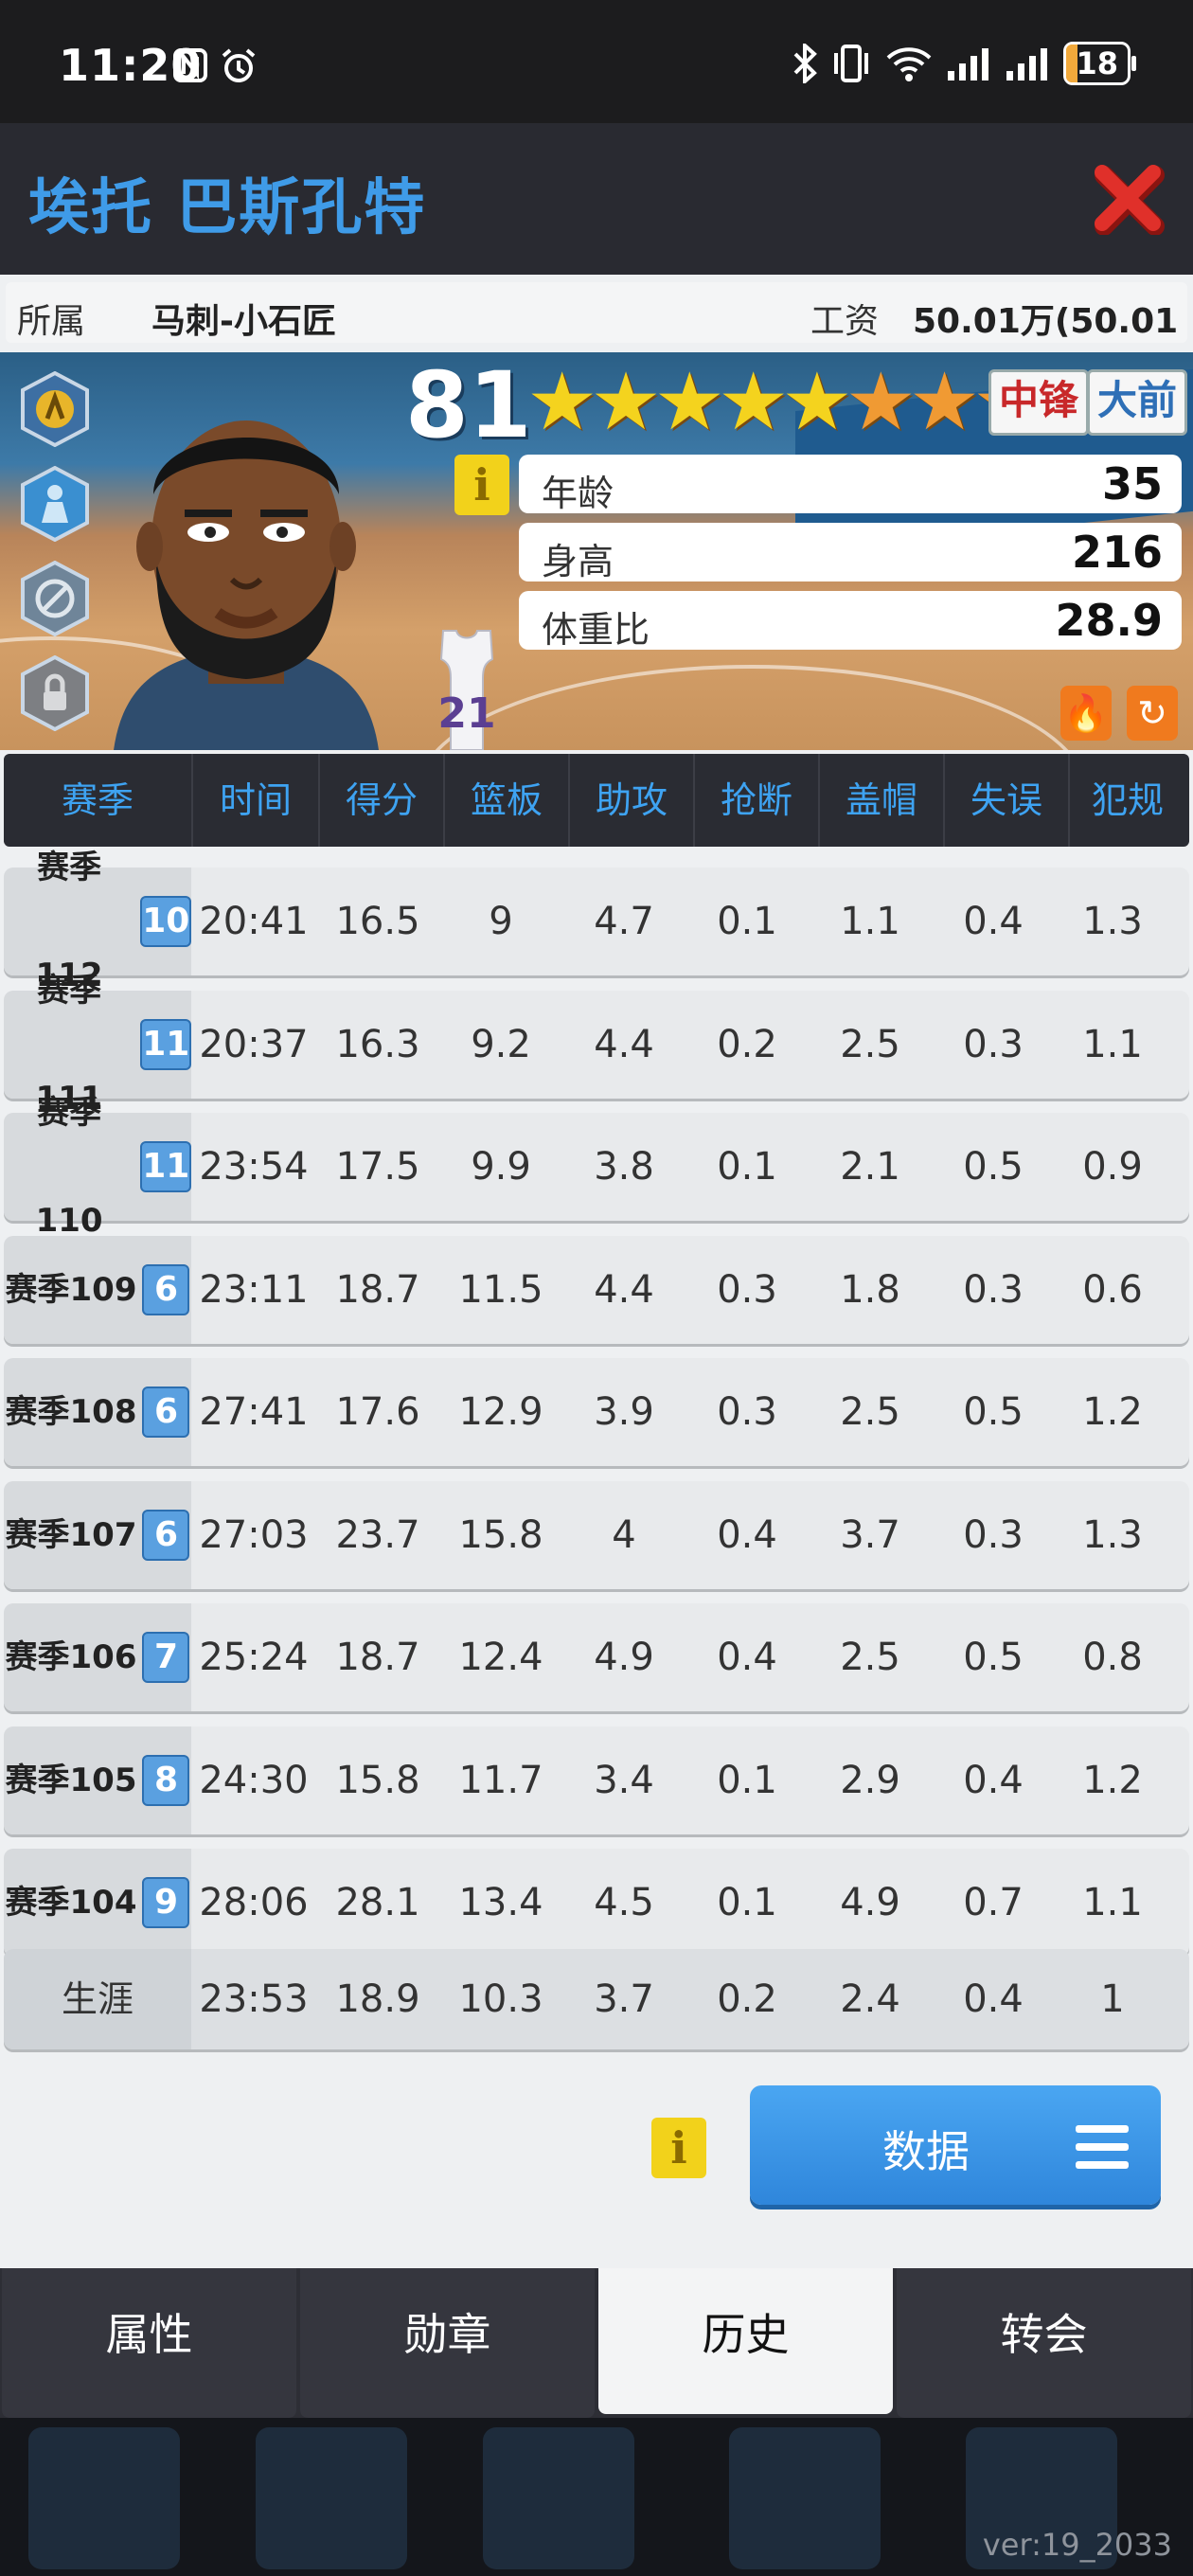 The height and width of the screenshot is (2576, 1193). Describe the element at coordinates (166, 1902) in the screenshot. I see `season-rank-badge: 9` at that location.